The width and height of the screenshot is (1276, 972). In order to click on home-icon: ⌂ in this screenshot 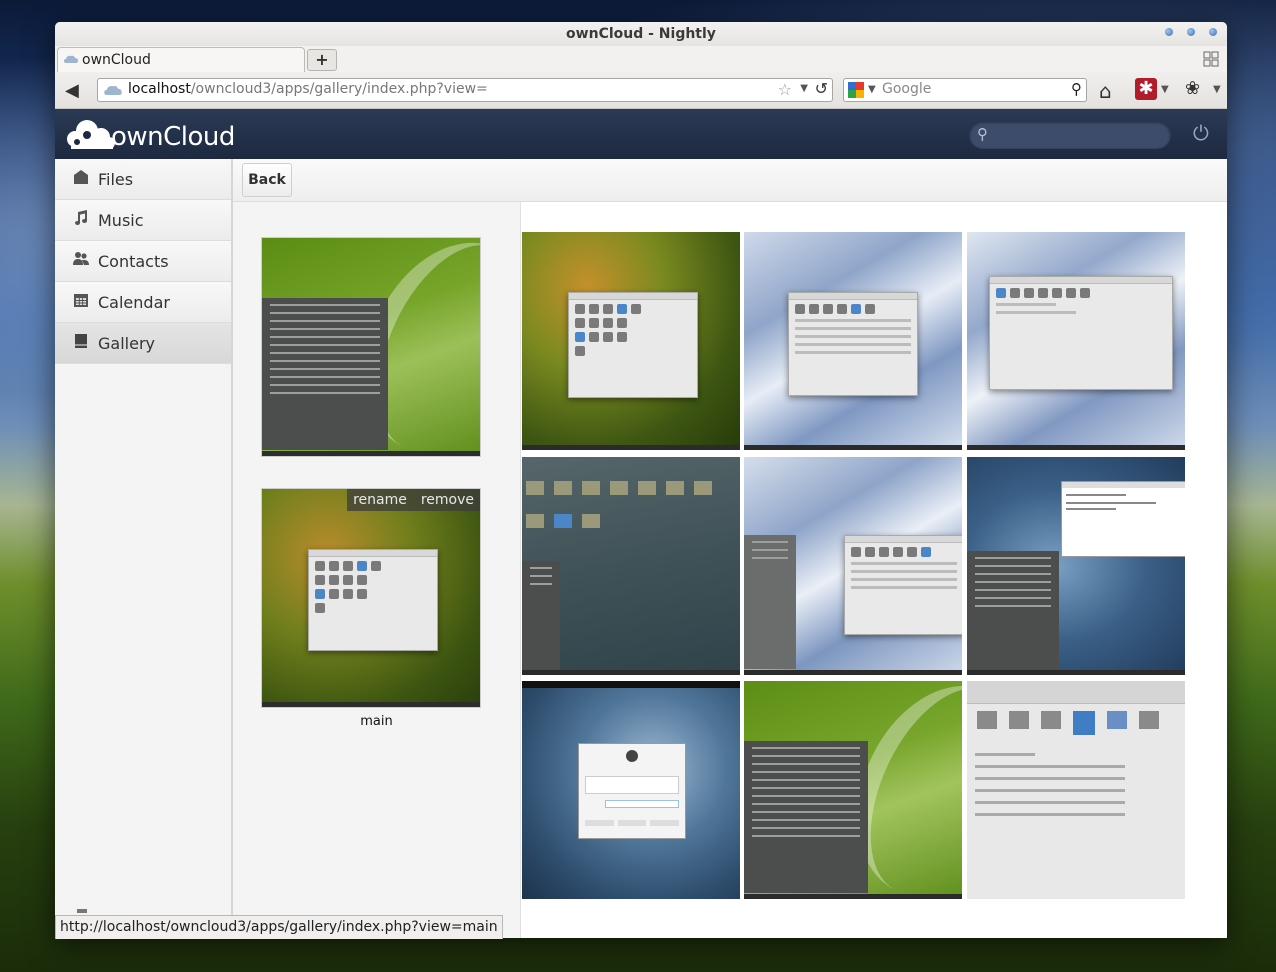, I will do `click(1105, 91)`.